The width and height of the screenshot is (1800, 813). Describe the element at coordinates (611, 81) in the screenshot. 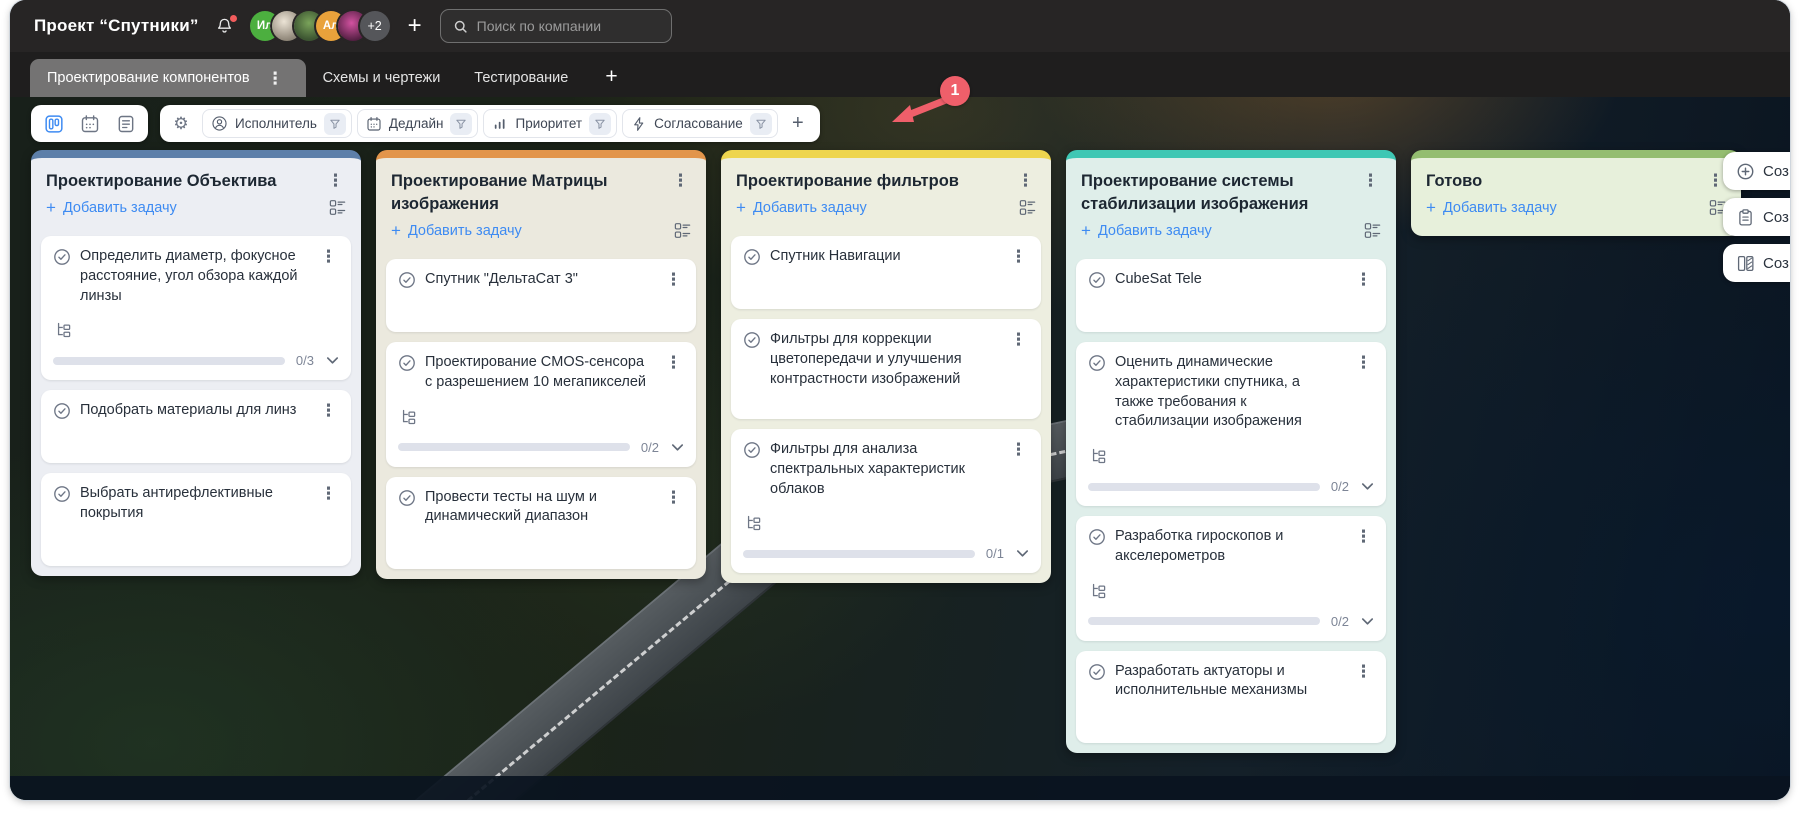

I see `add-tab-button: +` at that location.